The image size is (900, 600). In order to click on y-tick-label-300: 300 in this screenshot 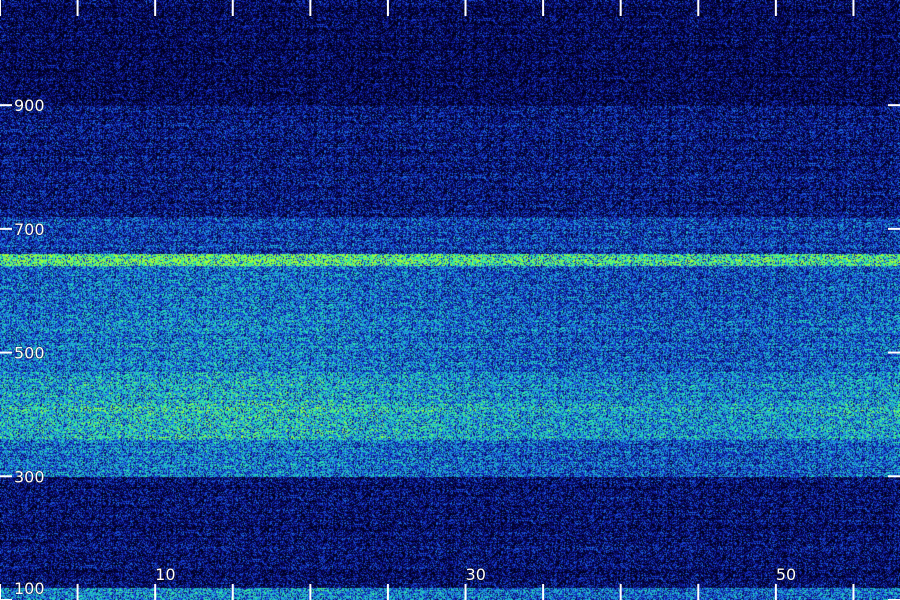, I will do `click(29, 476)`.